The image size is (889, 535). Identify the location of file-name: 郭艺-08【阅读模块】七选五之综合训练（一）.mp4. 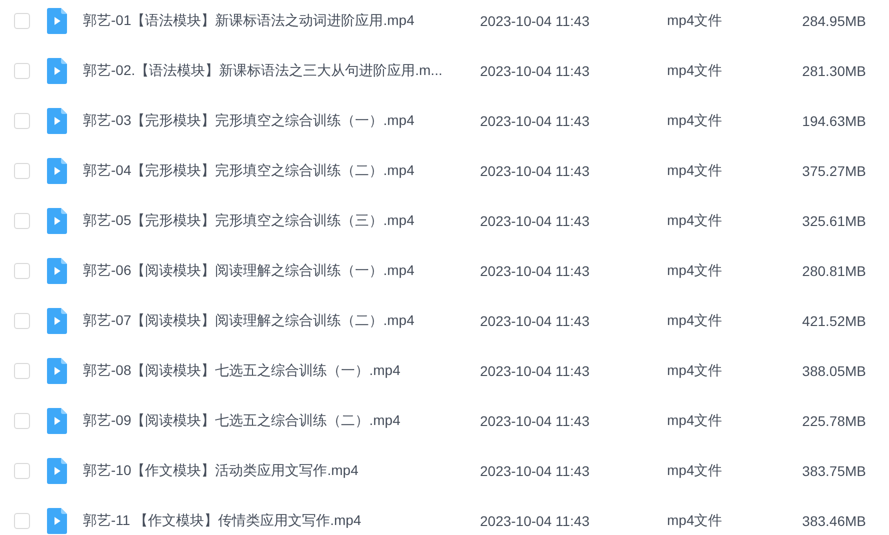
(281, 371).